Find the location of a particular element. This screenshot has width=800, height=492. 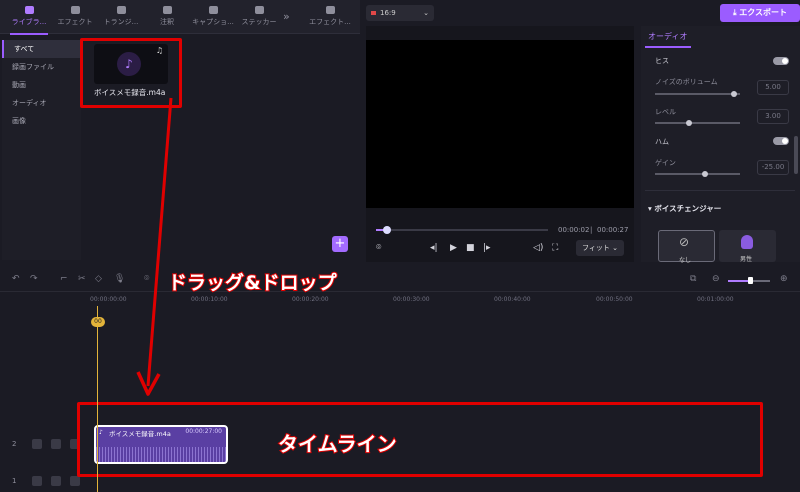

voice-preset-male: 男性 is located at coordinates (747, 246).